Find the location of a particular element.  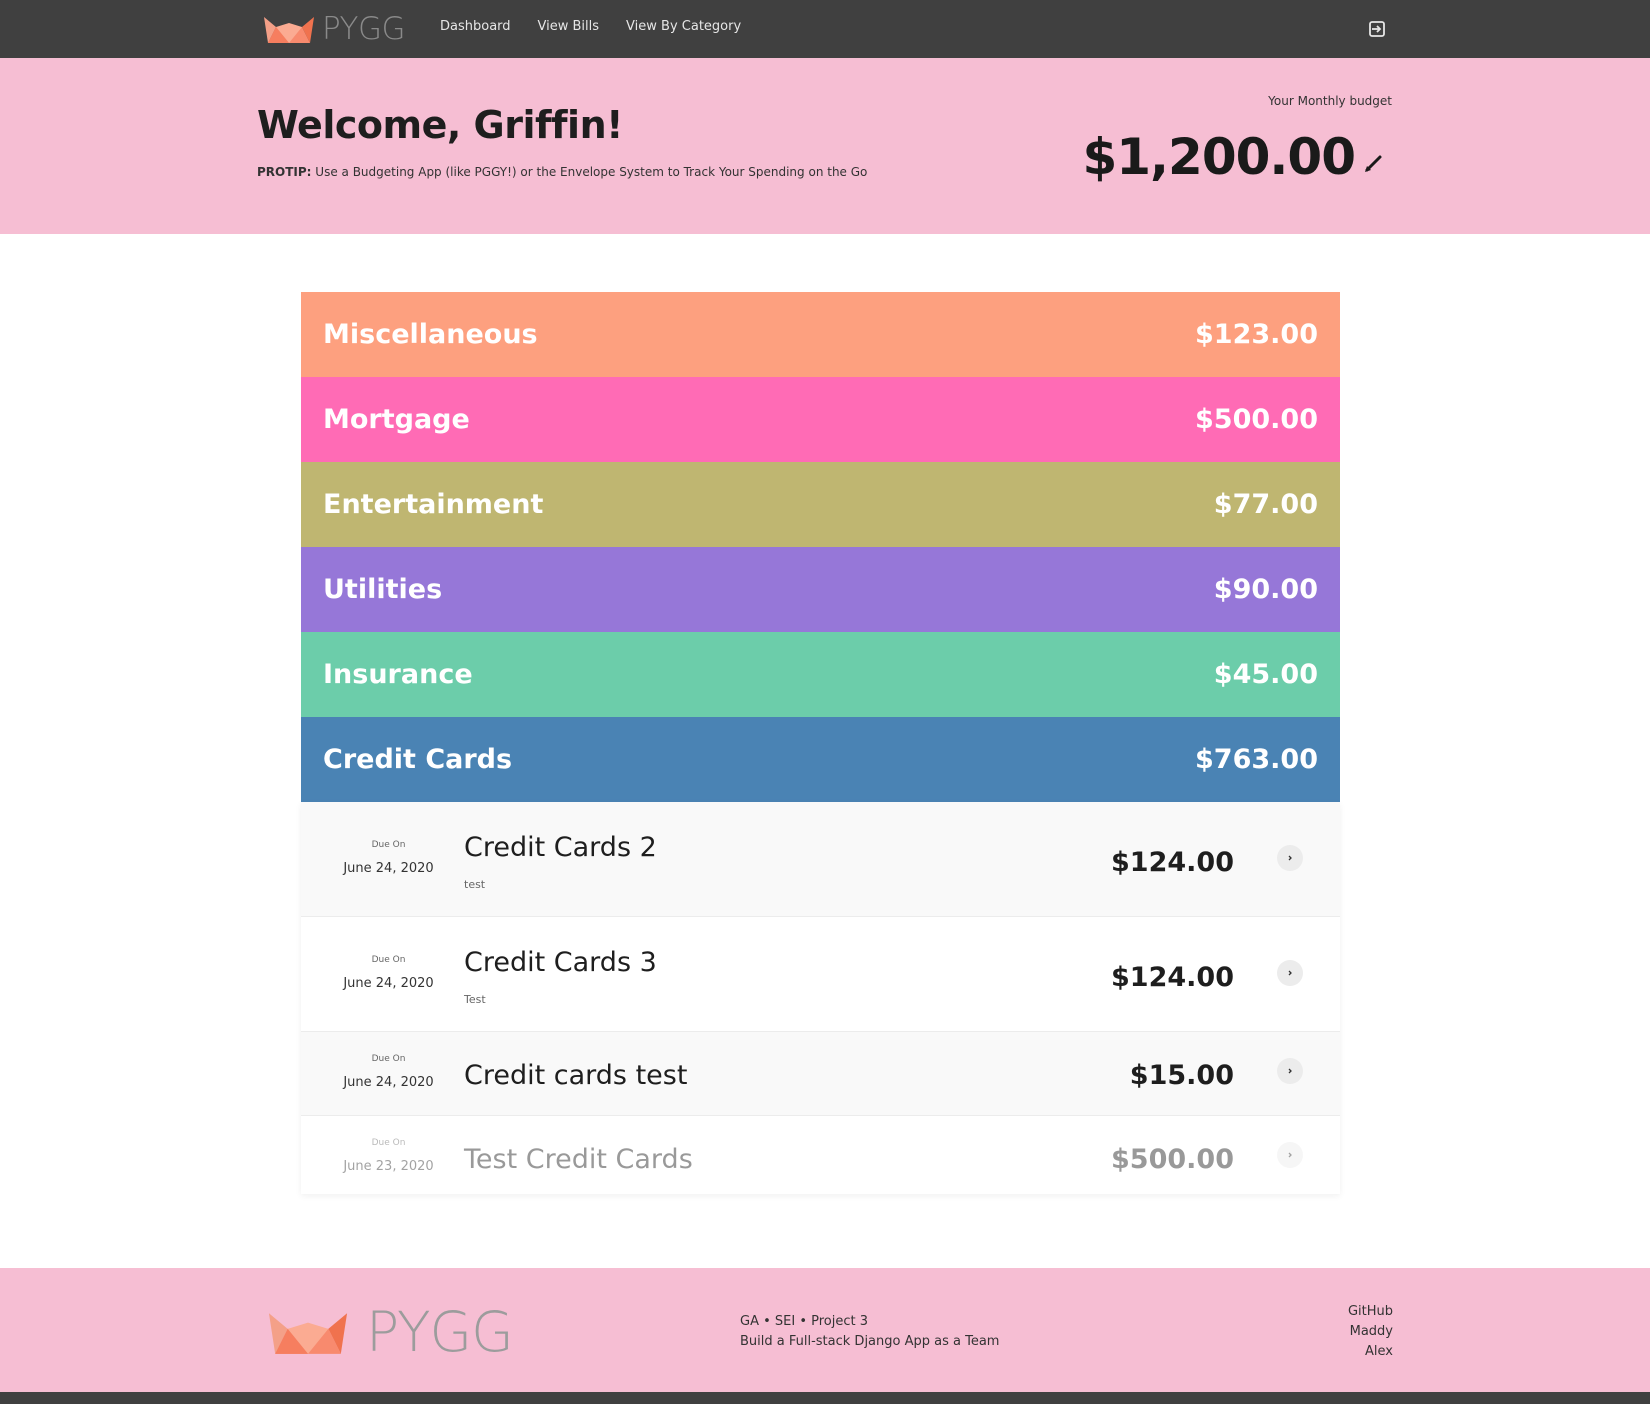

bill-title: Credit Cards 3 is located at coordinates (560, 962).